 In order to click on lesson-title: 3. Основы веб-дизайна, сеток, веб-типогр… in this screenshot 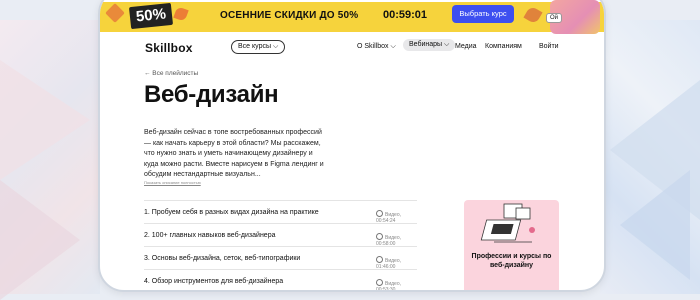, I will do `click(222, 258)`.